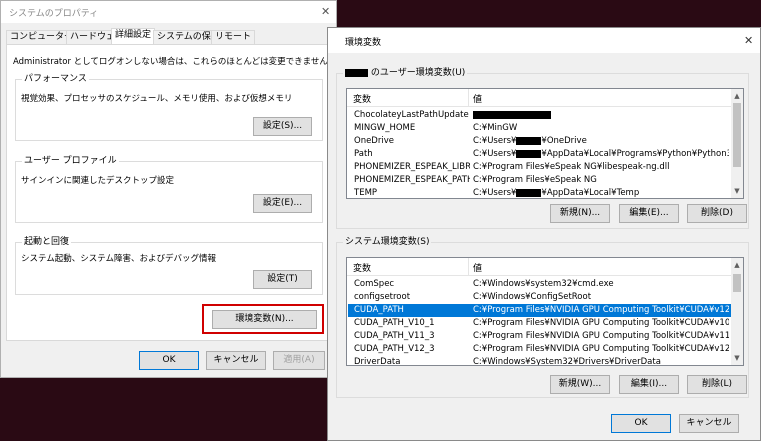 This screenshot has height=441, width=761. What do you see at coordinates (379, 310) in the screenshot?
I see `var-name: CUDA_PATH` at bounding box center [379, 310].